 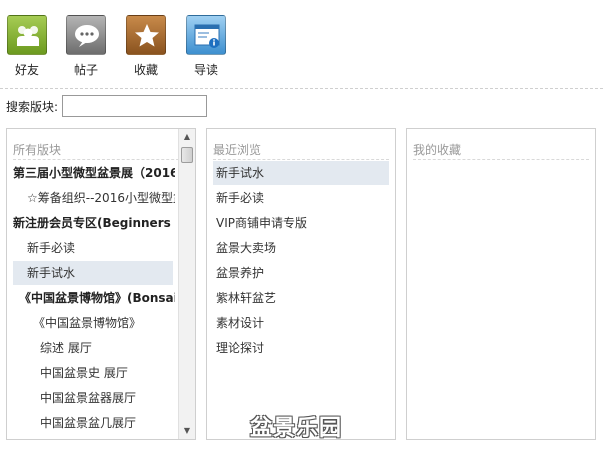 I want to click on list-item: 《中国盆景博物馆》(Bonsai, so click(x=97, y=298).